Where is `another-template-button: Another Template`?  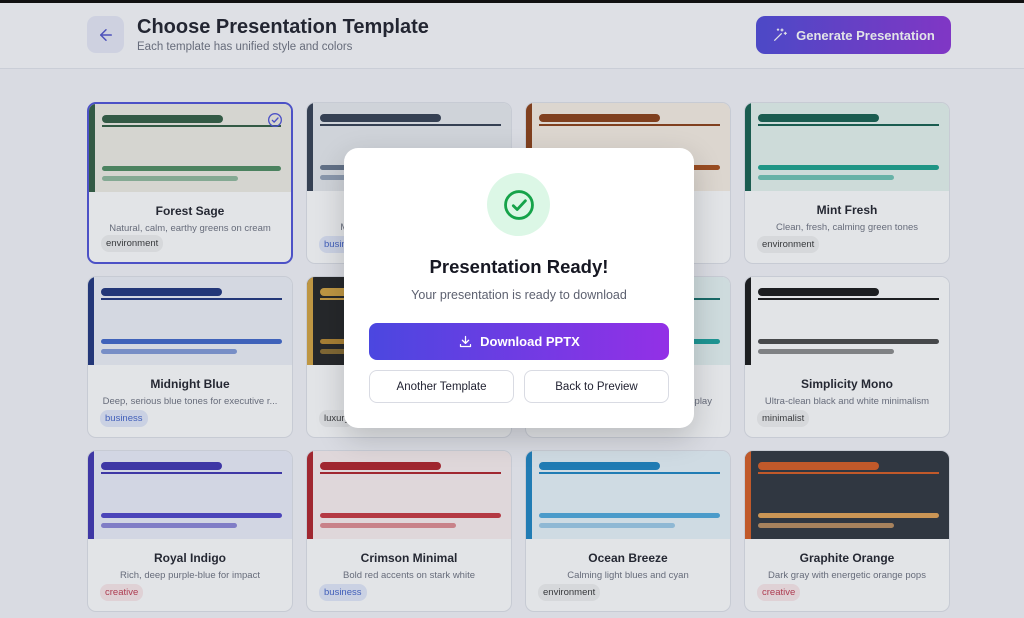 another-template-button: Another Template is located at coordinates (441, 386).